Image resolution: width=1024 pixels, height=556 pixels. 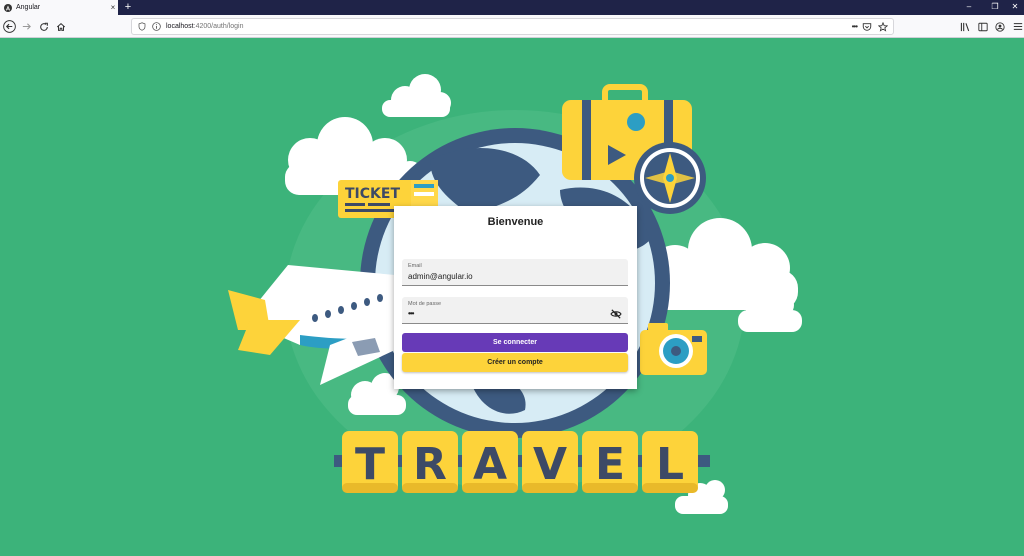 I want to click on tab-close-icon: ×, so click(x=113, y=7).